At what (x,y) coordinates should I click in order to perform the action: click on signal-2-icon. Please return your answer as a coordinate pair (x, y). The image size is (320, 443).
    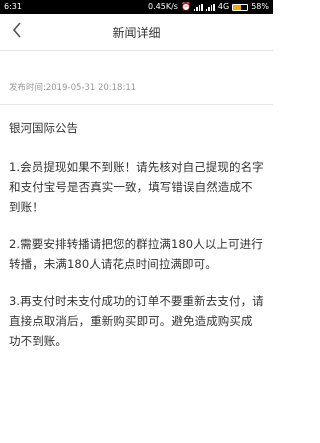
    Looking at the image, I should click on (210, 7).